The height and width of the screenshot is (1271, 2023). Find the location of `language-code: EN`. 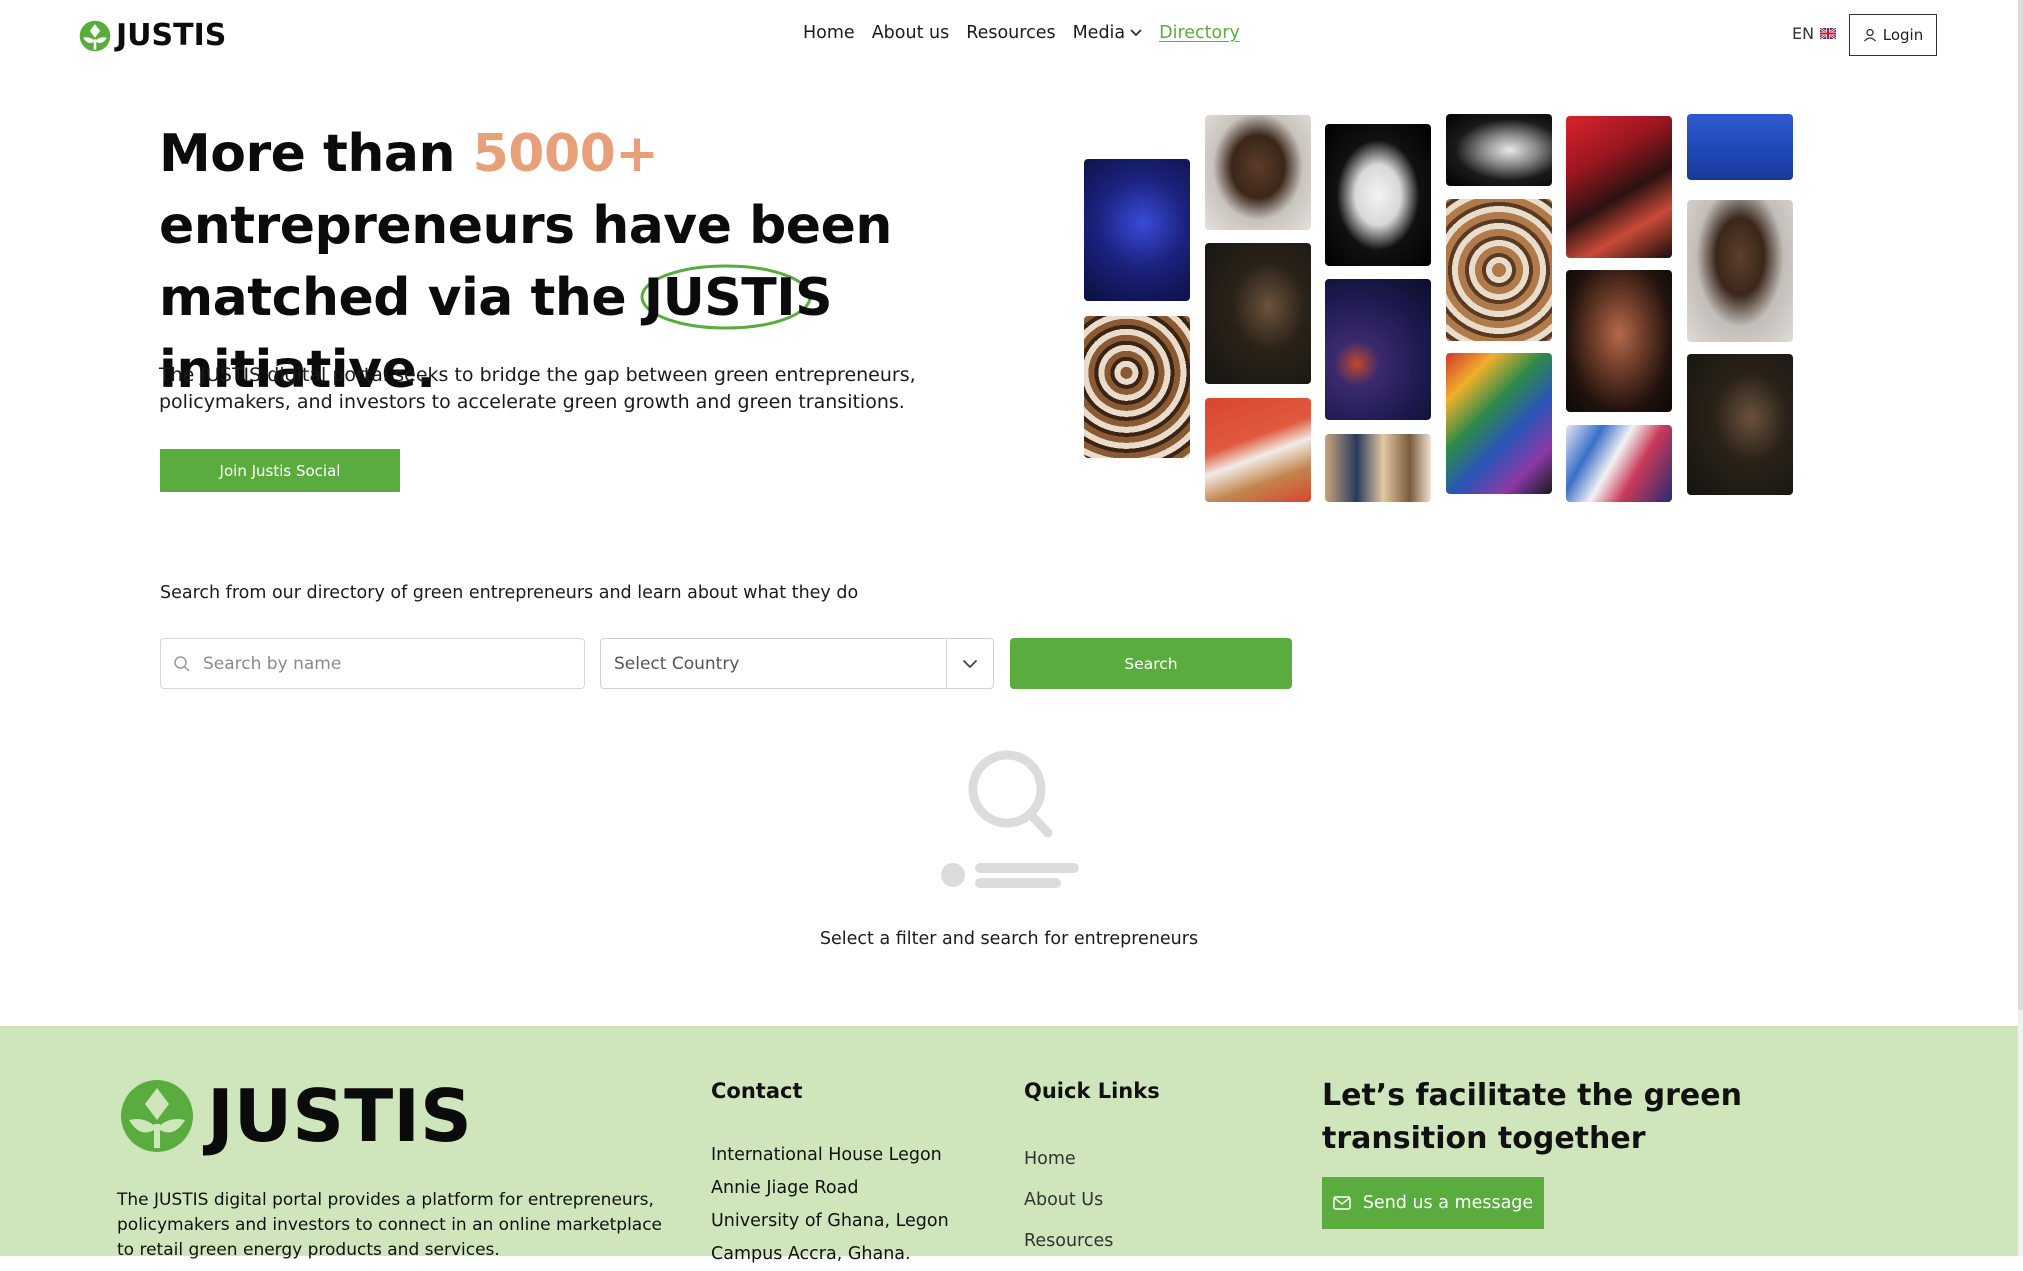

language-code: EN is located at coordinates (1803, 33).